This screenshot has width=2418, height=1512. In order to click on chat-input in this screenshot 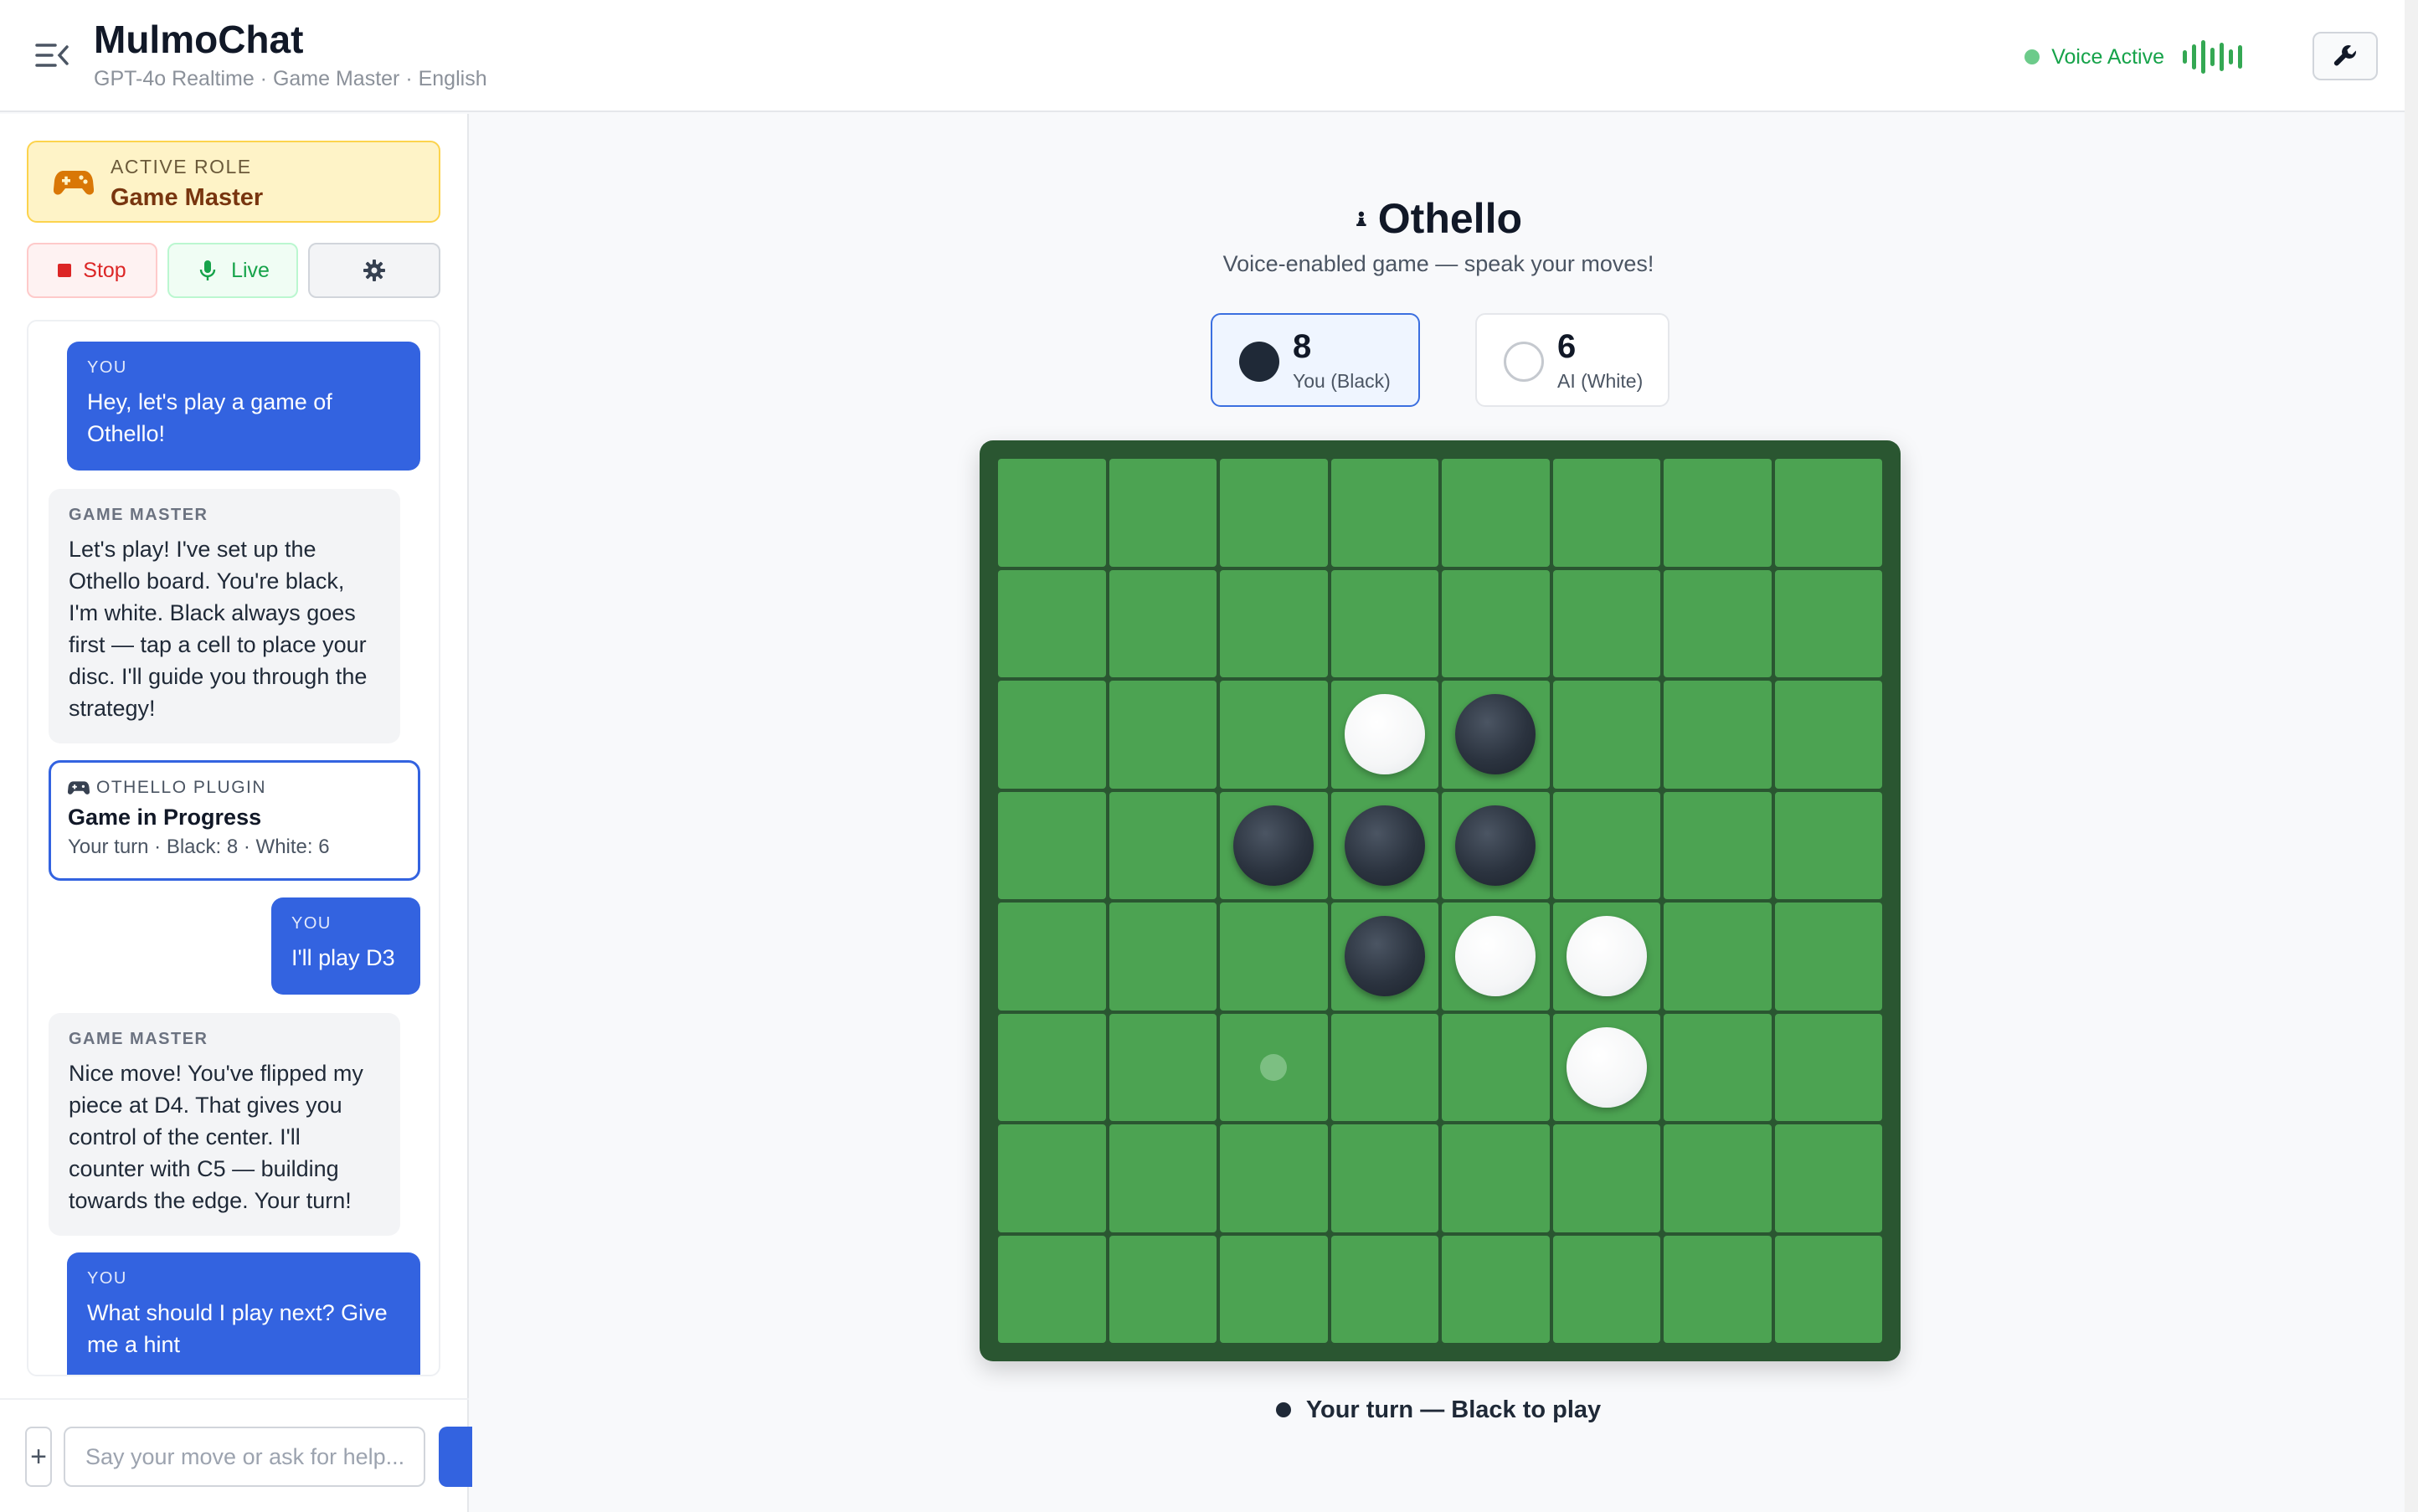, I will do `click(244, 1457)`.